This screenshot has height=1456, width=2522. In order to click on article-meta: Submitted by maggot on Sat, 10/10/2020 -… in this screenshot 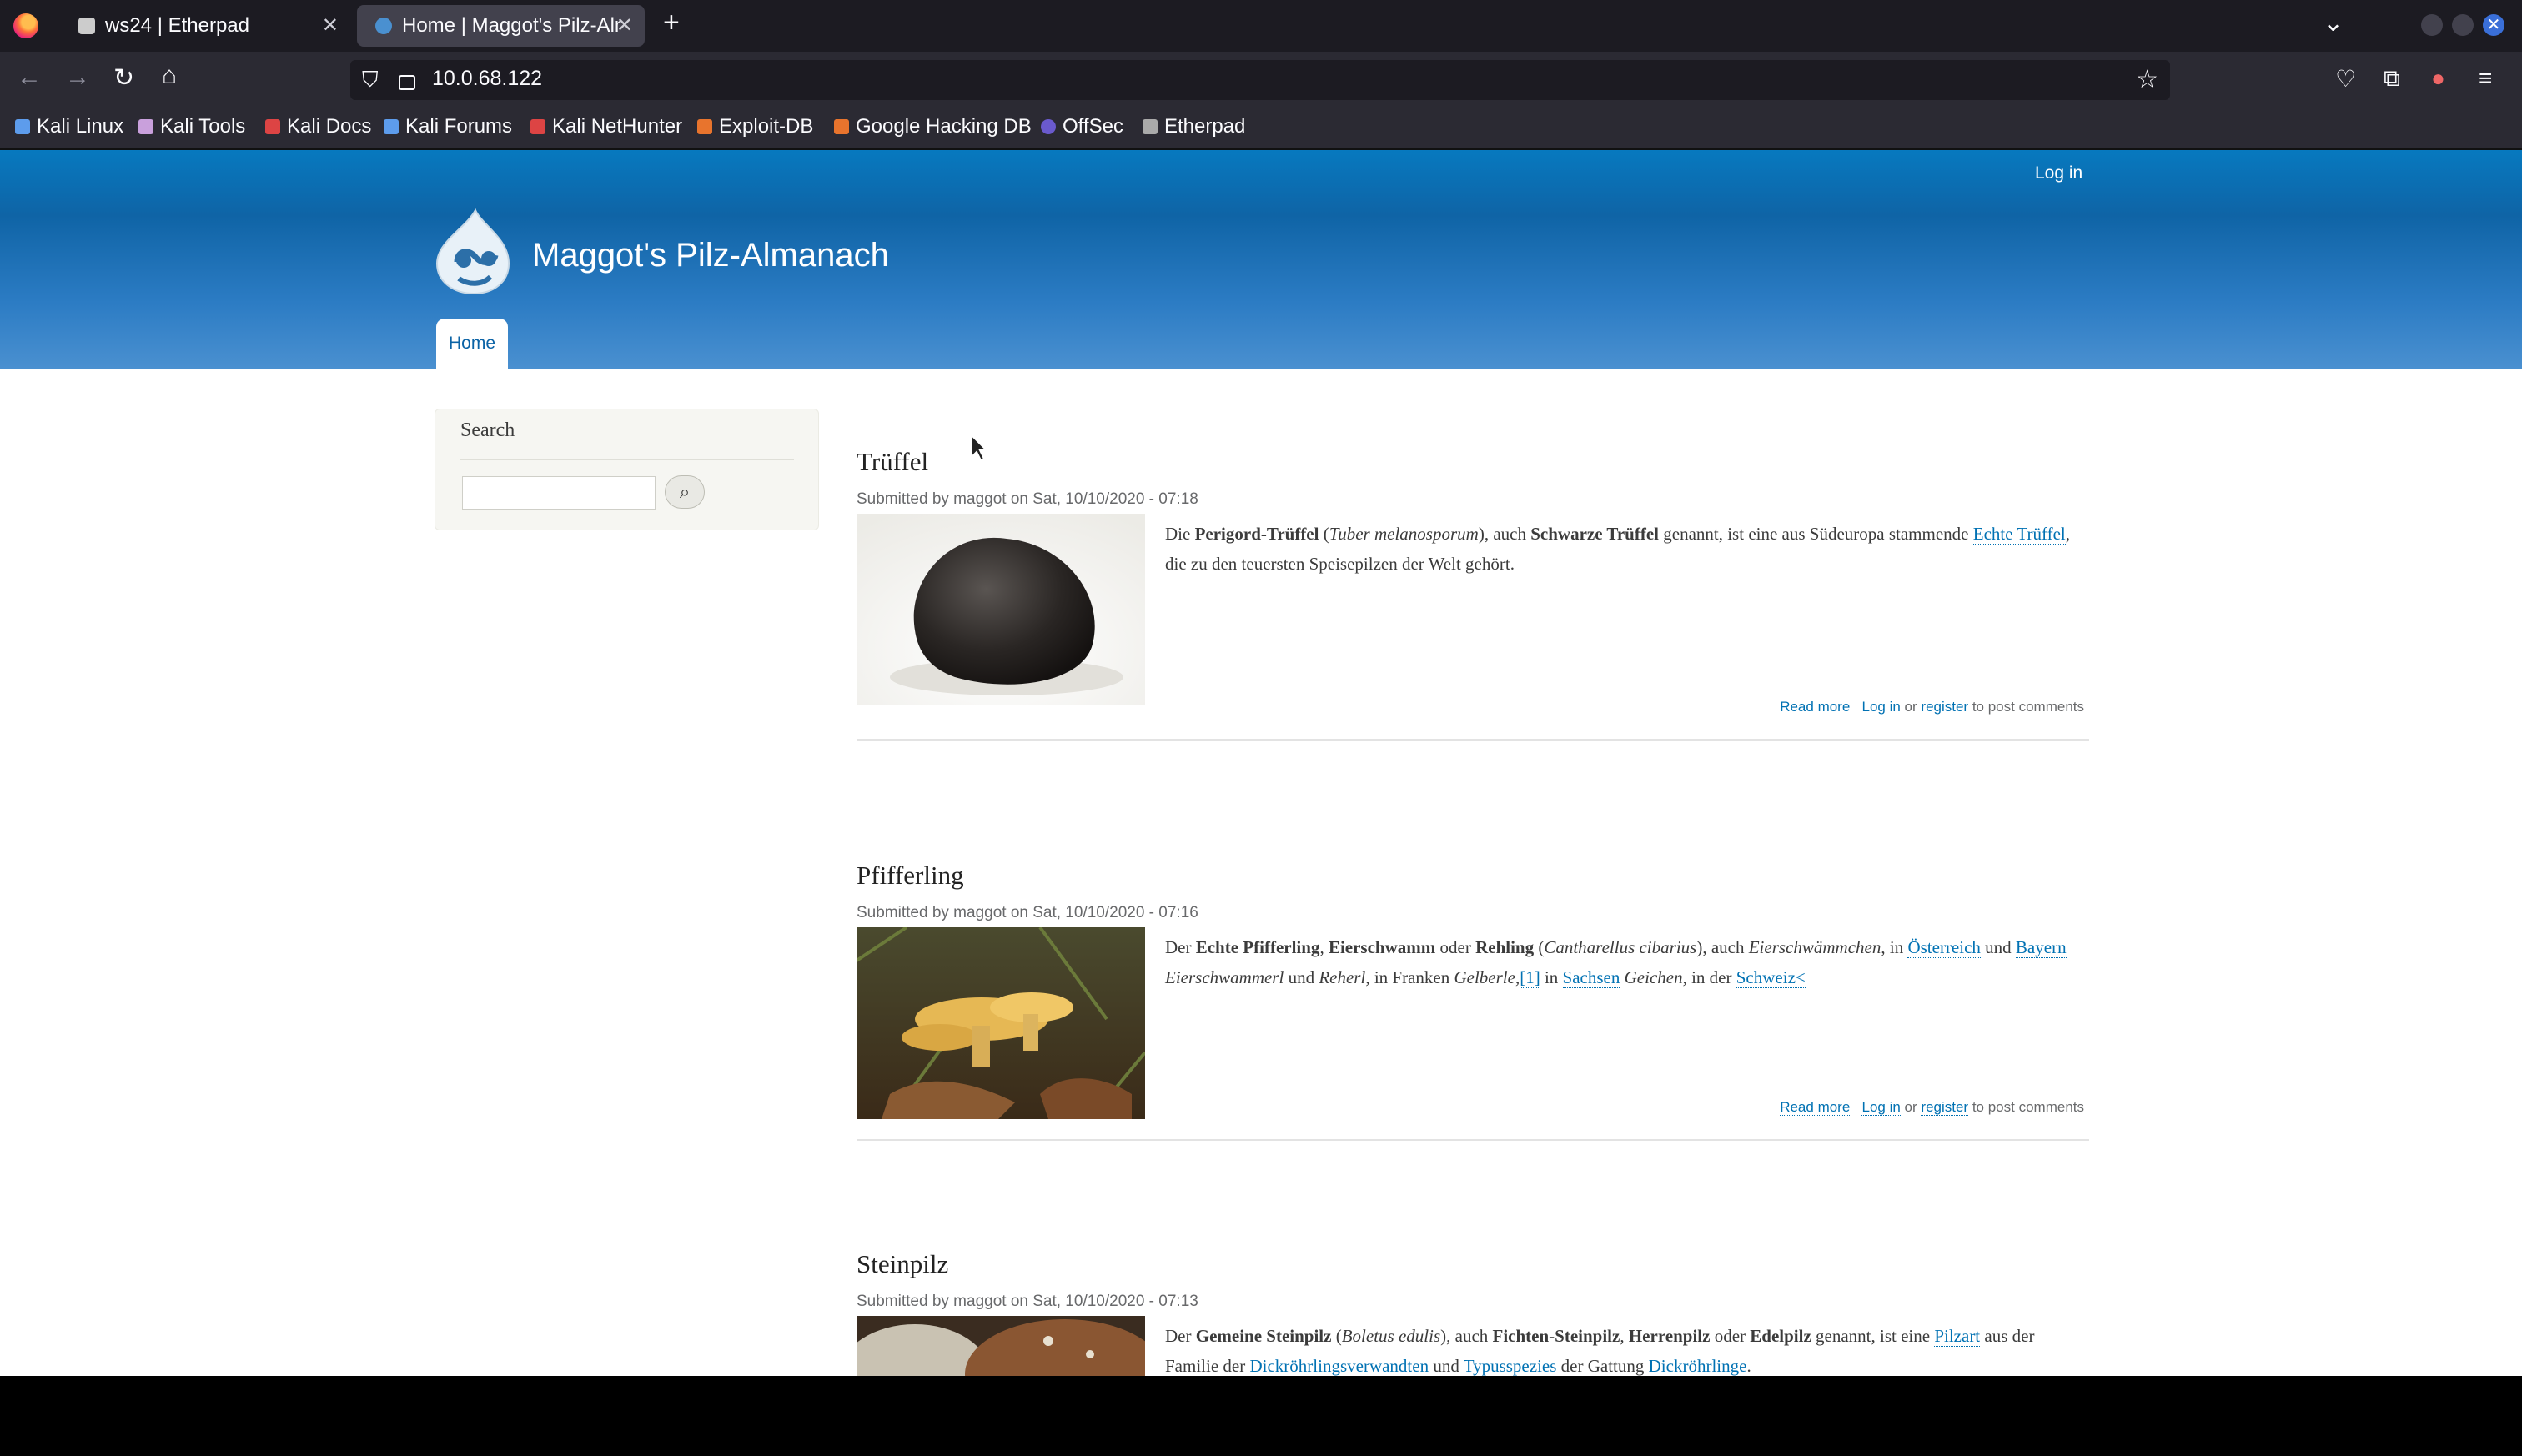, I will do `click(1027, 1301)`.